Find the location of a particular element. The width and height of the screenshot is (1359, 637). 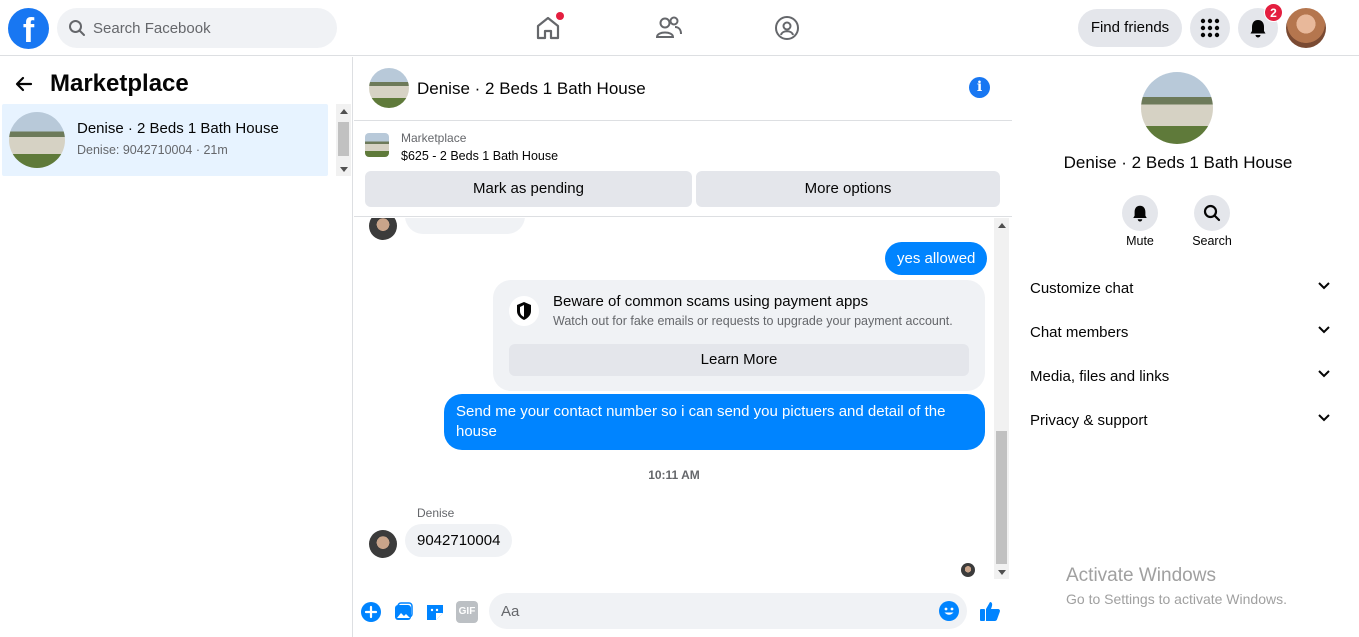

conversation-name: Denise · 2 Beds 1 Bath House is located at coordinates (178, 128).